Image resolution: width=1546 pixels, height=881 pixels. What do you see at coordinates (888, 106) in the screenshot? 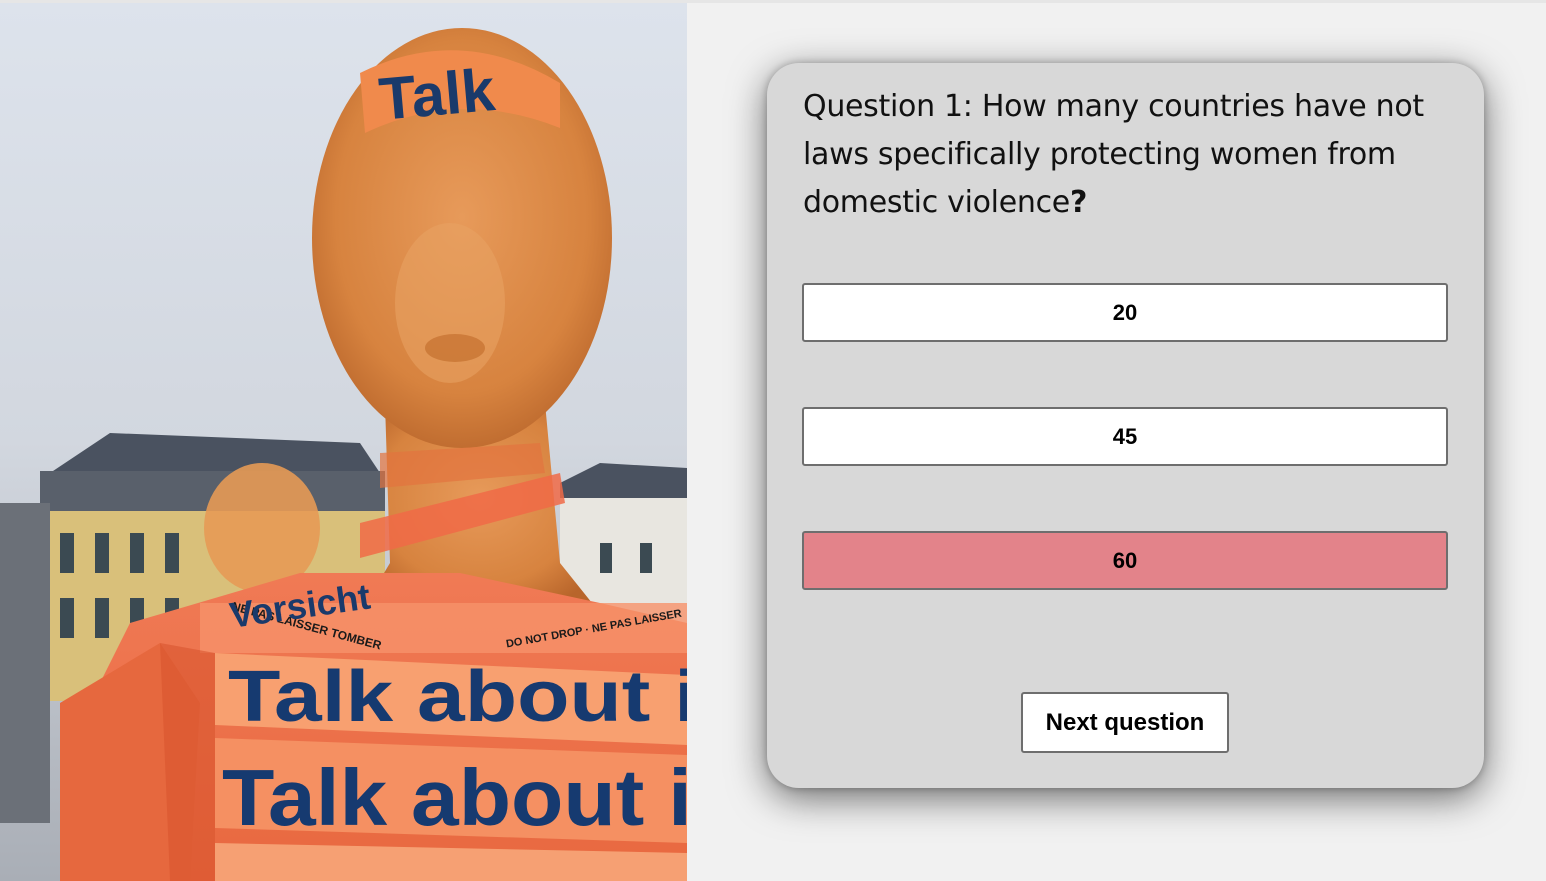
I see `question-number: Question 1:` at bounding box center [888, 106].